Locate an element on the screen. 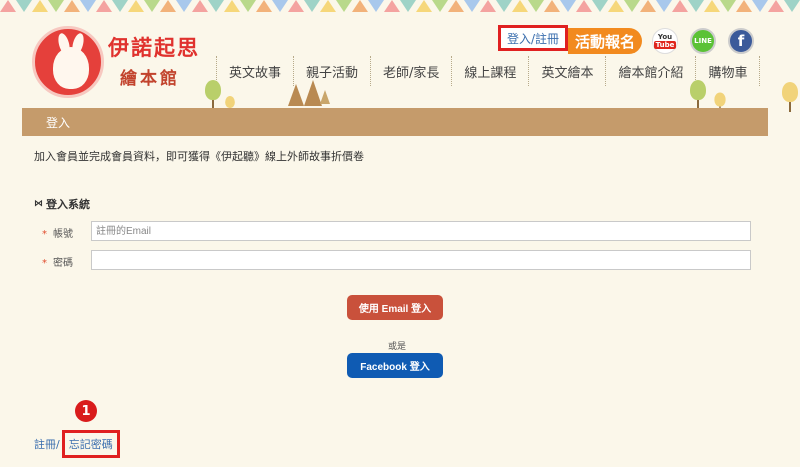 This screenshot has height=467, width=800. login-section-title-text: 登入系統 is located at coordinates (68, 204).